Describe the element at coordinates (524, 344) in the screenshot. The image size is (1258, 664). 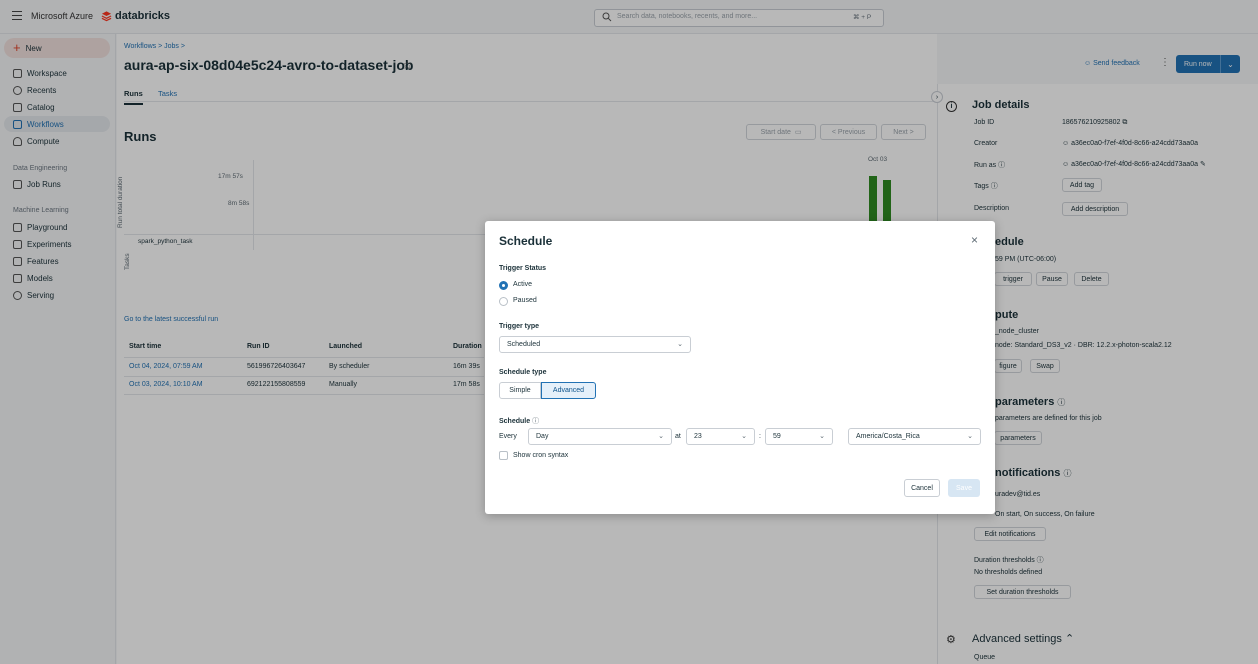
I see `trigger-type-value: Scheduled` at that location.